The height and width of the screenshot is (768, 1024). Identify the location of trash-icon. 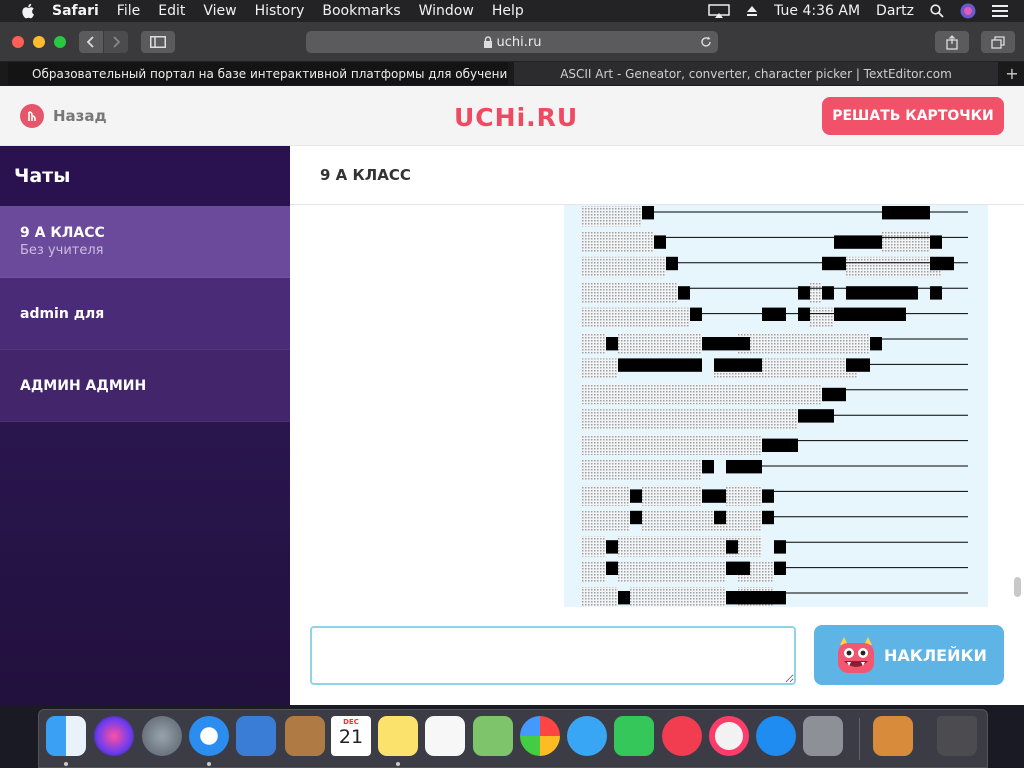
(957, 736).